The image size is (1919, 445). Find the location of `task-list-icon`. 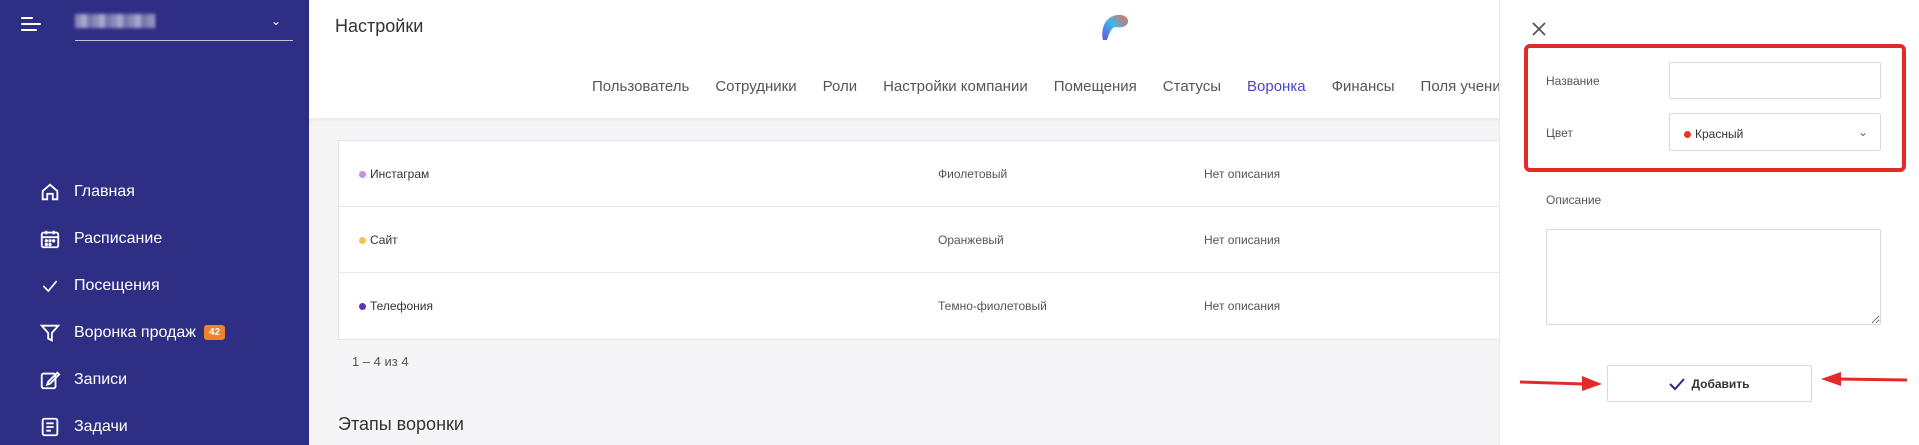

task-list-icon is located at coordinates (50, 427).